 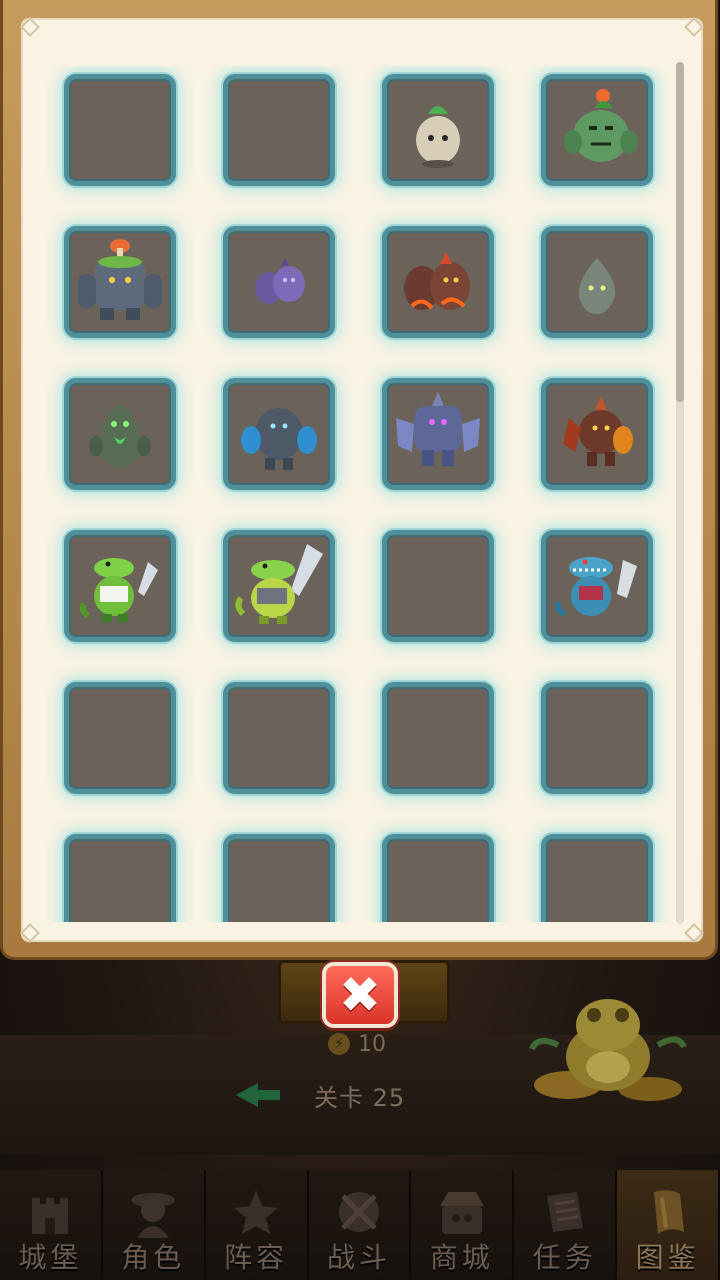 What do you see at coordinates (438, 429) in the screenshot?
I see `purple-crystal-titan-monster-icon` at bounding box center [438, 429].